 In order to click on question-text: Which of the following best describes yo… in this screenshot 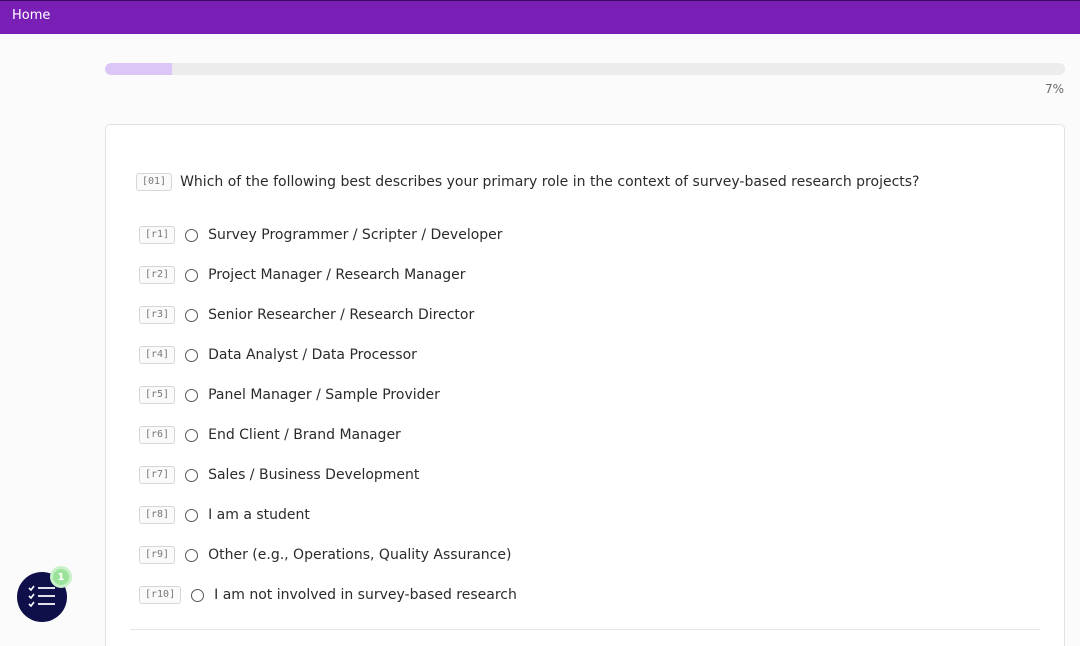, I will do `click(550, 182)`.